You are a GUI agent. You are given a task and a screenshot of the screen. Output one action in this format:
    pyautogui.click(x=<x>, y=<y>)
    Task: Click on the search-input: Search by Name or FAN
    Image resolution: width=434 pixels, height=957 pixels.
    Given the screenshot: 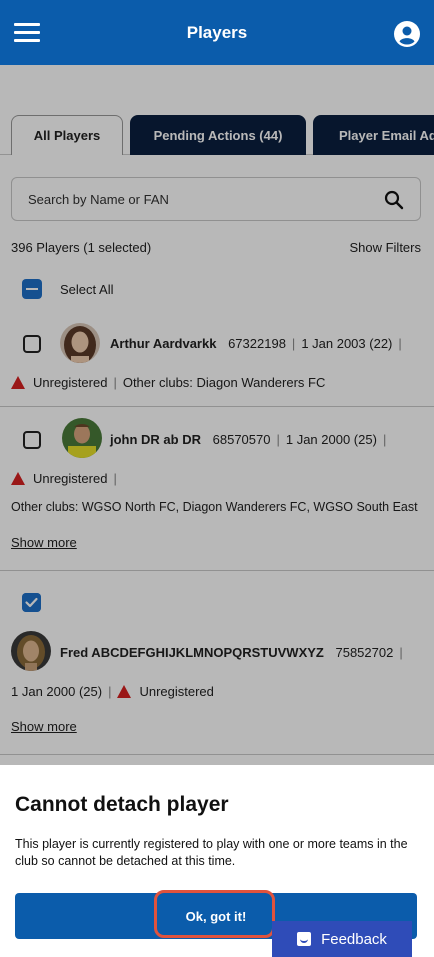 What is the action you would take?
    pyautogui.click(x=216, y=199)
    